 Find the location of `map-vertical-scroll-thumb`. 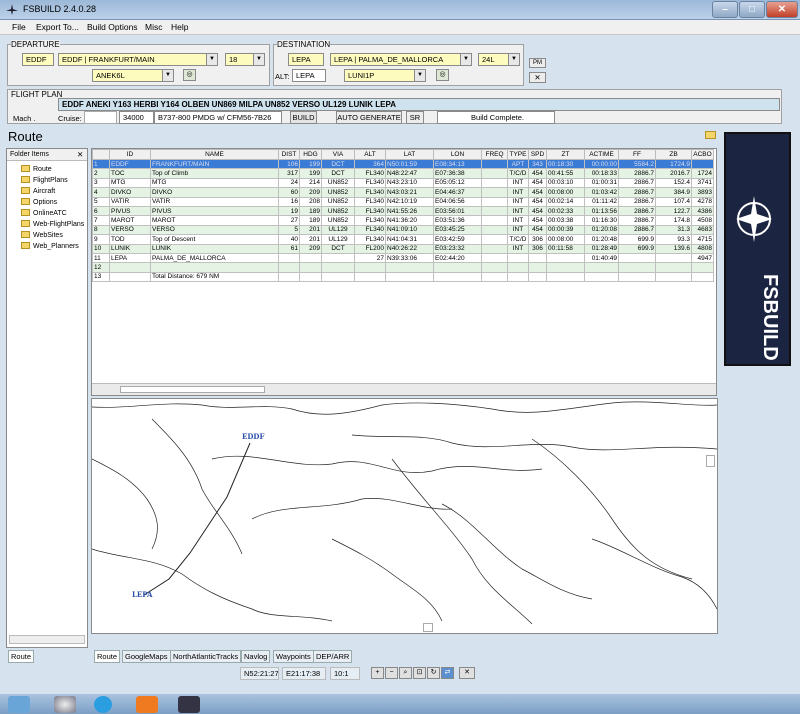

map-vertical-scroll-thumb is located at coordinates (710, 461).